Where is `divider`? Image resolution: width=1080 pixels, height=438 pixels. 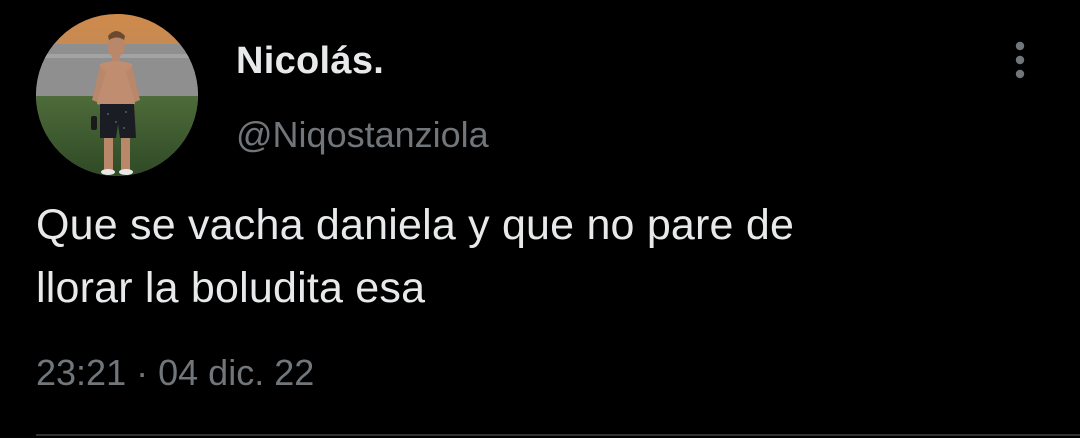 divider is located at coordinates (558, 435).